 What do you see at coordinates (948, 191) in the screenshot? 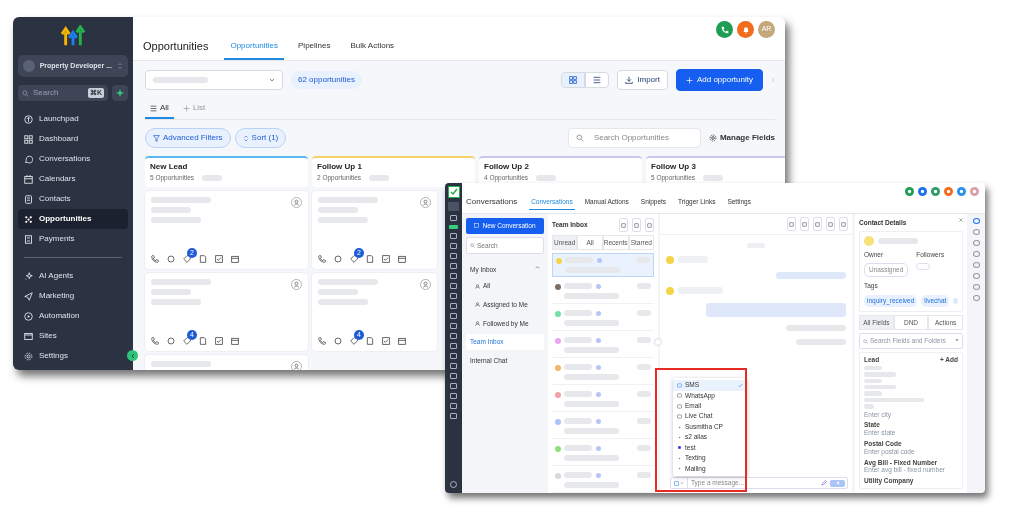
I see `bell-button` at bounding box center [948, 191].